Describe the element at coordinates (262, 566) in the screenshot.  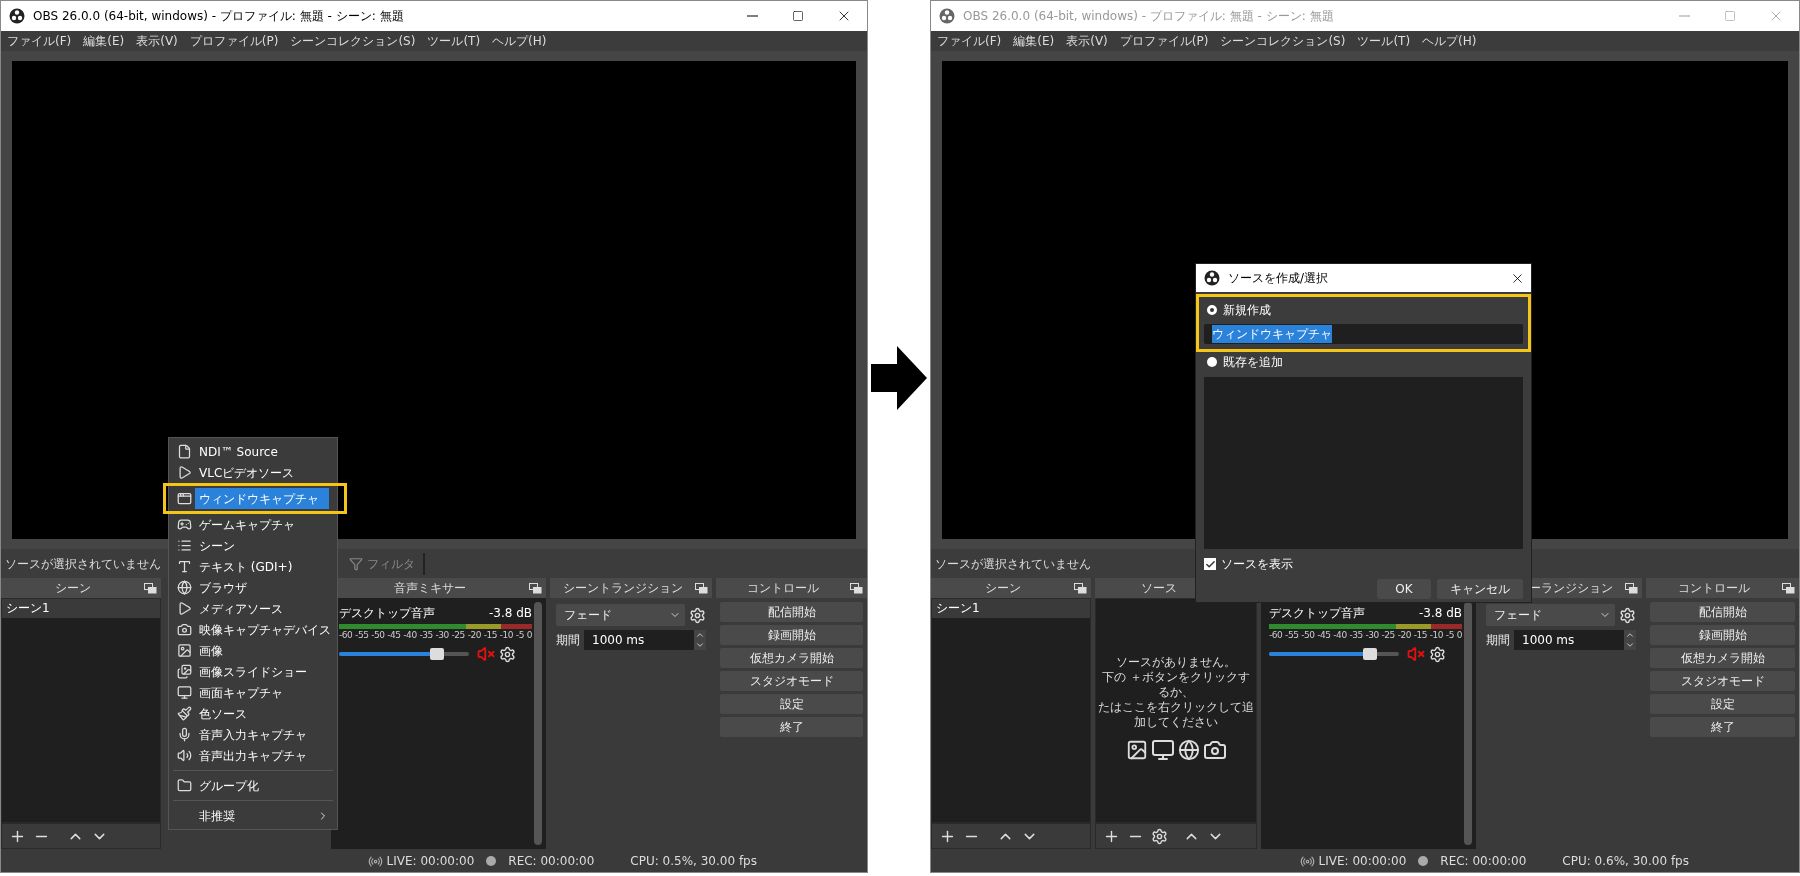
I see `menu-entry: テキスト (GDI+)` at that location.